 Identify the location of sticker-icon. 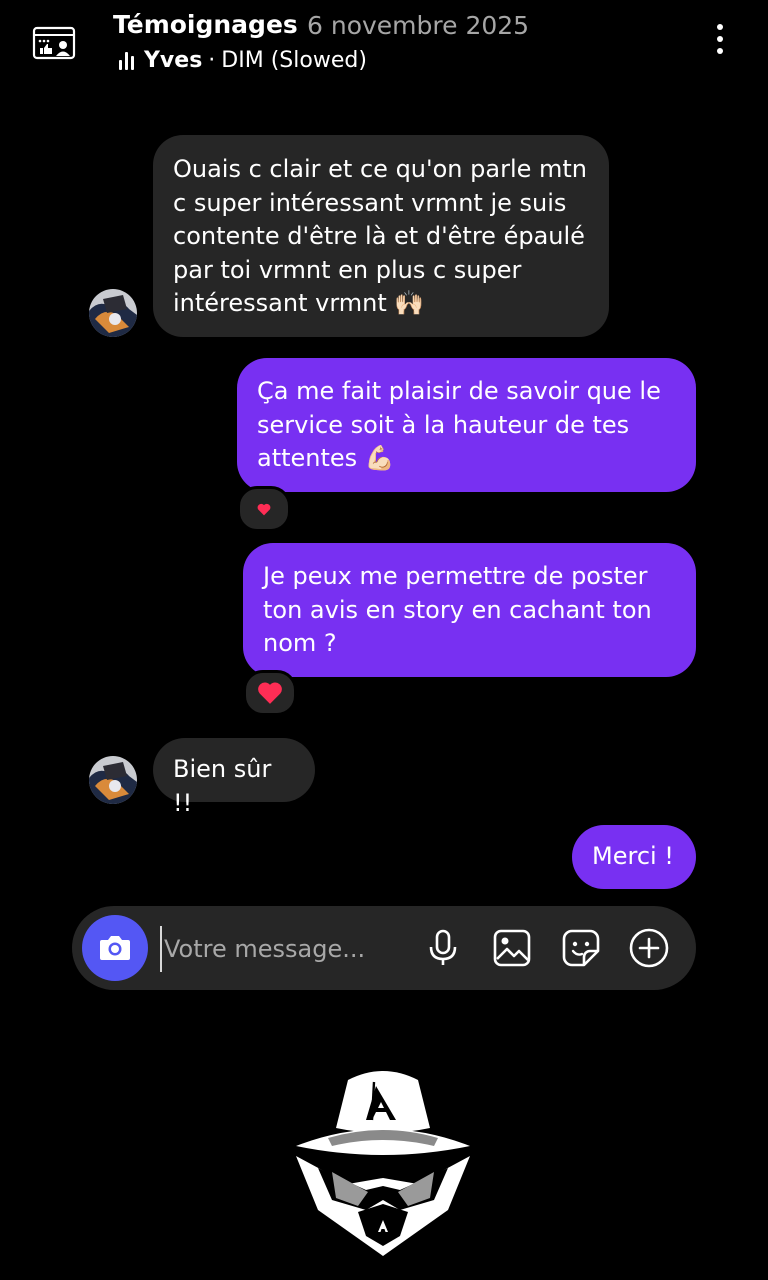
(581, 948).